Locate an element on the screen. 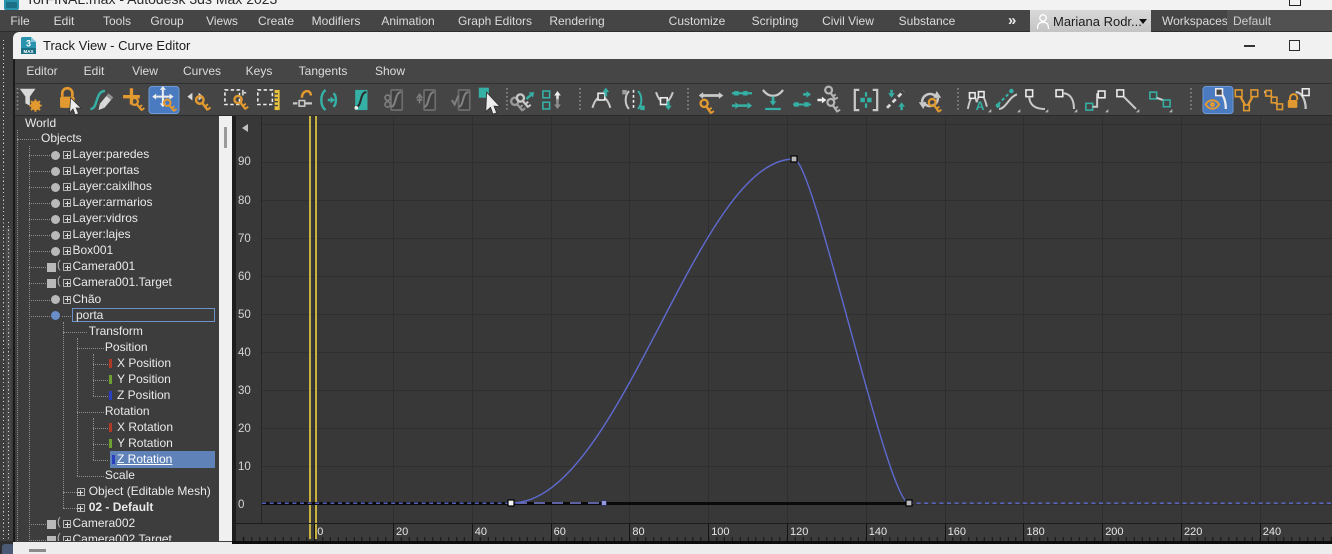 The height and width of the screenshot is (554, 1332). svg-text: 3 is located at coordinates (28, 44).